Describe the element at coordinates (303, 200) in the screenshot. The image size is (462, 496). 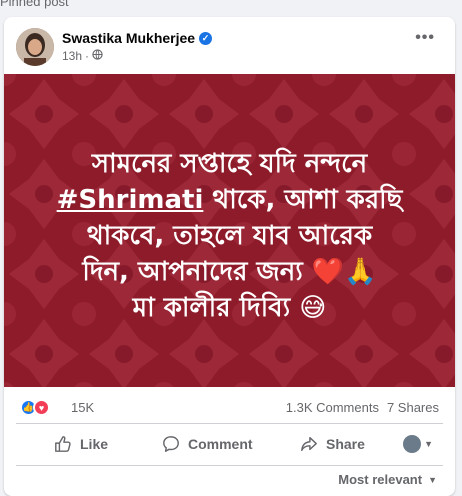
I see `quote-line-2-rest: থাকে, আশা করছি` at that location.